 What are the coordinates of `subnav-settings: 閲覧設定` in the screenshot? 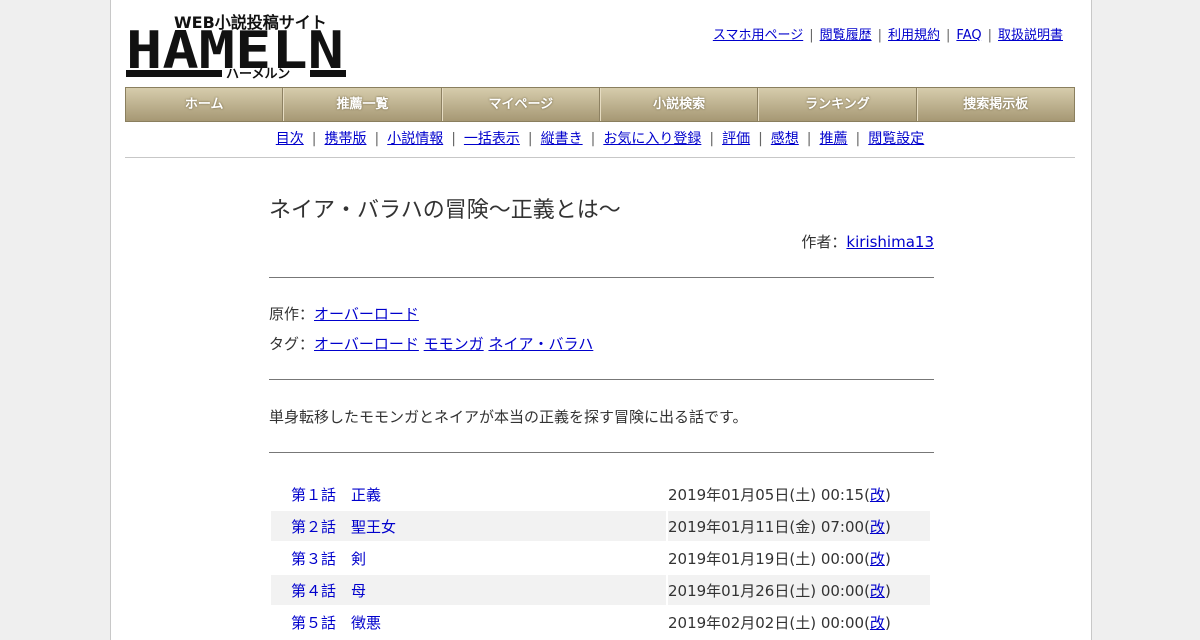 It's located at (896, 139).